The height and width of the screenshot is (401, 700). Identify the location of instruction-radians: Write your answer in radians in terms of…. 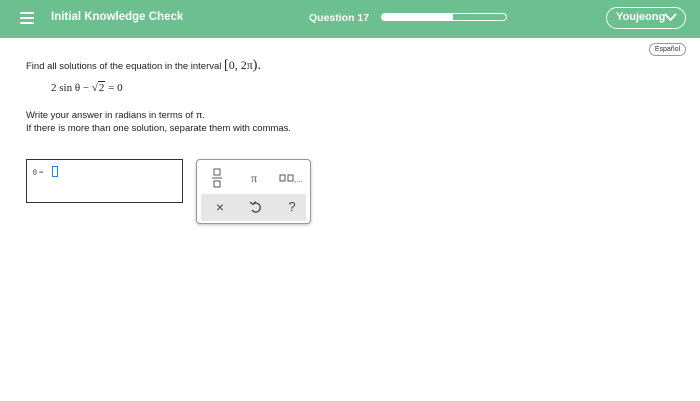
(116, 115).